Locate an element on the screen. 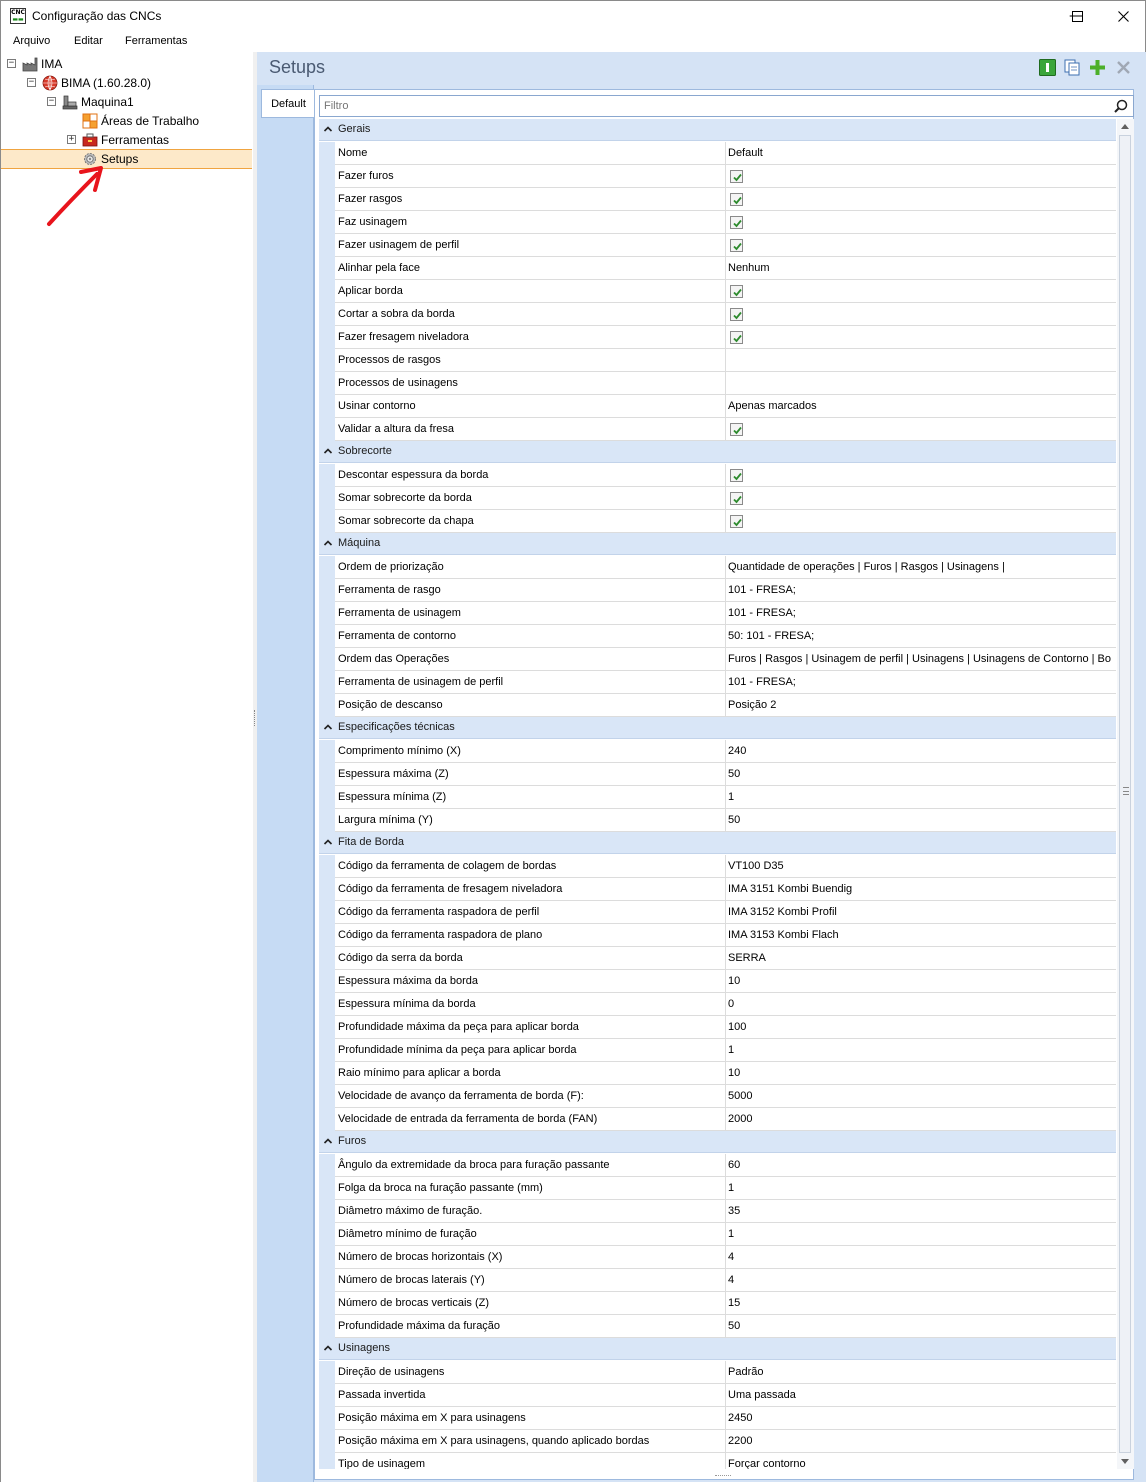 Image resolution: width=1146 pixels, height=1482 pixels. scroll-up-arrow-icon is located at coordinates (1125, 126).